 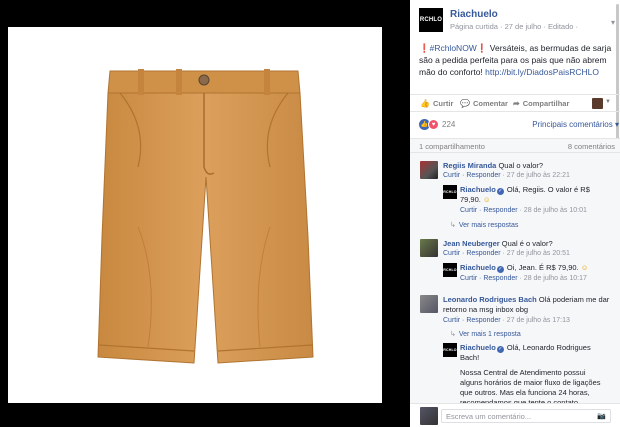 What do you see at coordinates (490, 299) in the screenshot?
I see `comment-author: Leonardo Rodrigues Bach` at bounding box center [490, 299].